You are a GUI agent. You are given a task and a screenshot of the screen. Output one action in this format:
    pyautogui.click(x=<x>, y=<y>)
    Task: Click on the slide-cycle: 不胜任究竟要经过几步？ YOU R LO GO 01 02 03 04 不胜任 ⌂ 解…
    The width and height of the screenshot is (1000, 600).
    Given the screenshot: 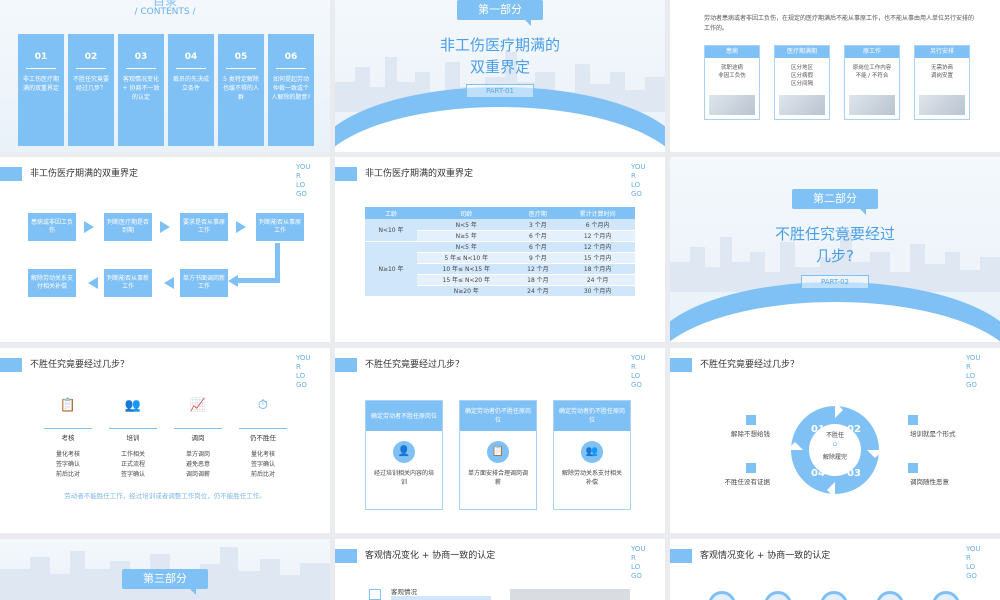 What is the action you would take?
    pyautogui.click(x=835, y=440)
    